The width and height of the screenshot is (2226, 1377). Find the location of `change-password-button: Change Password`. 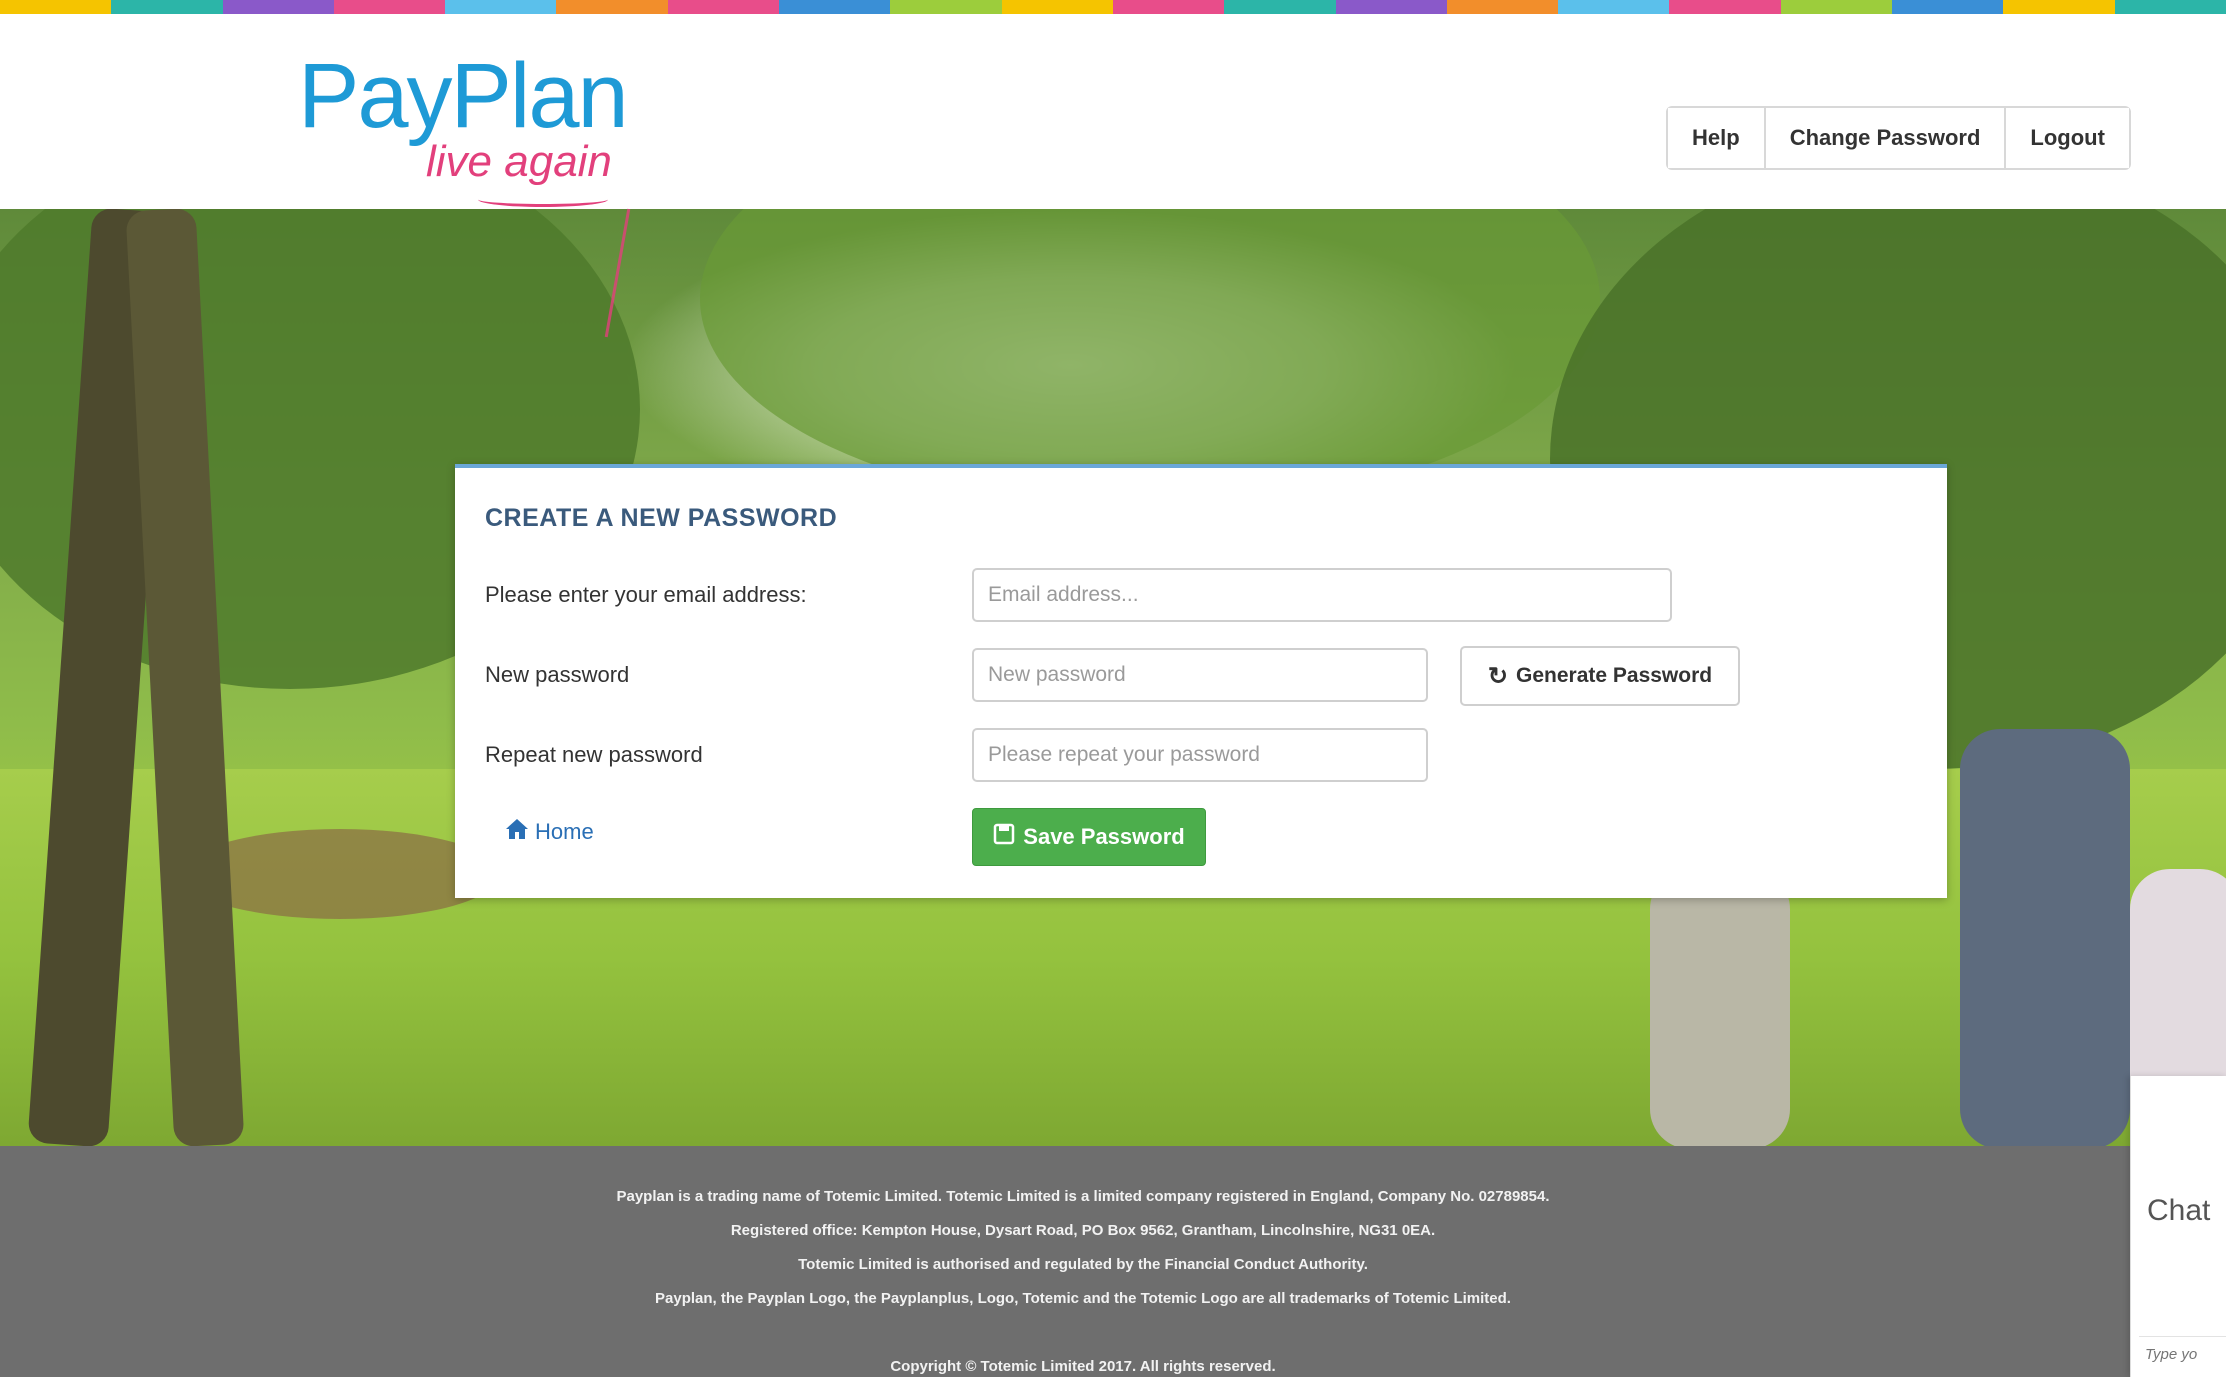

change-password-button: Change Password is located at coordinates (1886, 138).